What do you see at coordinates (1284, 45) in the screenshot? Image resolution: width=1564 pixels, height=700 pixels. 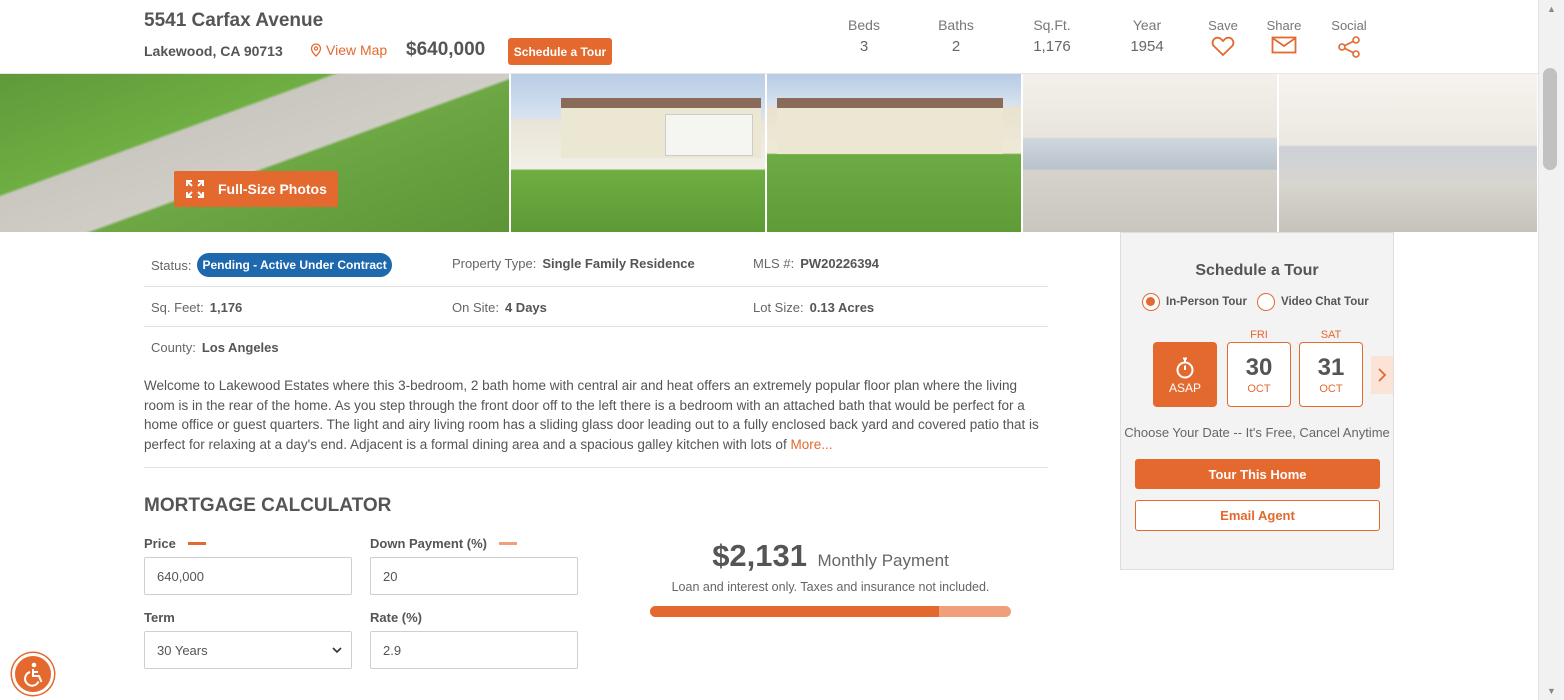 I see `envelope-icon` at bounding box center [1284, 45].